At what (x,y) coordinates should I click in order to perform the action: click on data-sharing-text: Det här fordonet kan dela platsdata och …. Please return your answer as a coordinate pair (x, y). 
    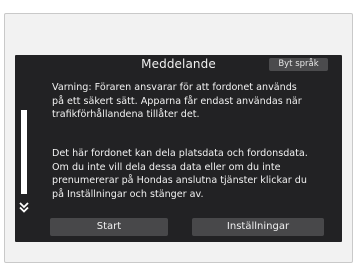
    Looking at the image, I should click on (180, 174).